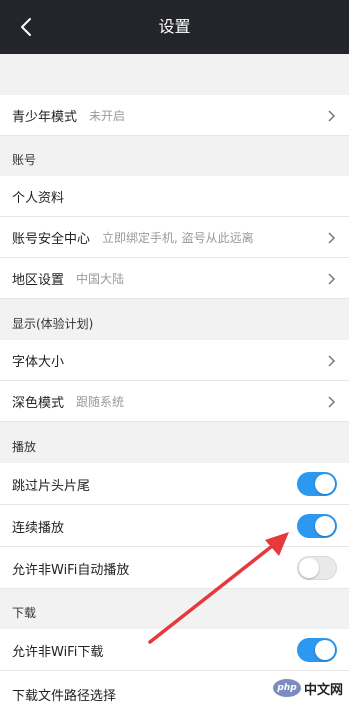  I want to click on skip-intro-toggle, so click(317, 484).